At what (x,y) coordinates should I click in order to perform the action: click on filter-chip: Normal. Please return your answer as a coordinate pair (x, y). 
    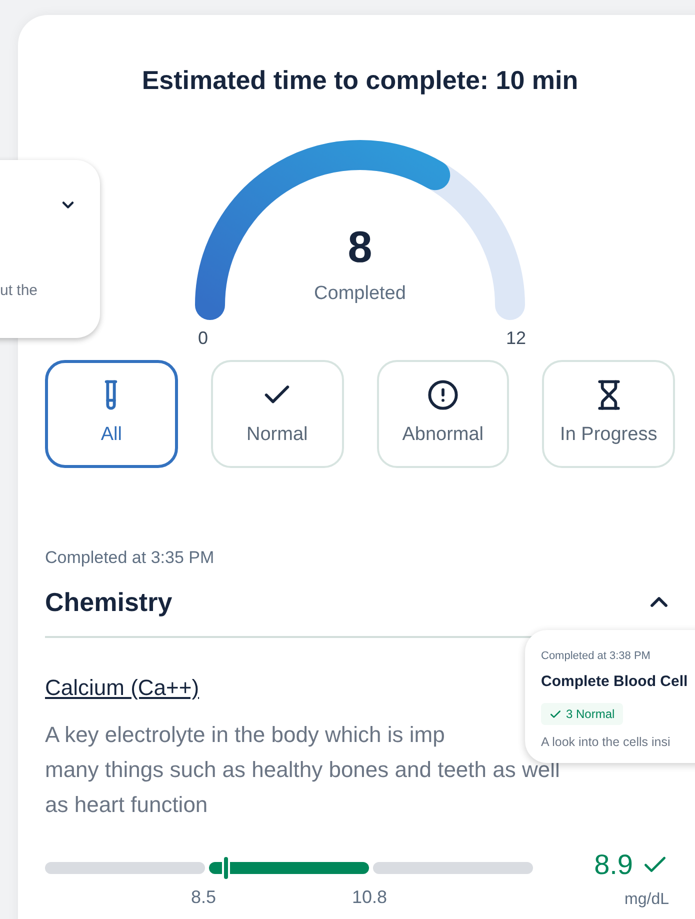
    Looking at the image, I should click on (277, 414).